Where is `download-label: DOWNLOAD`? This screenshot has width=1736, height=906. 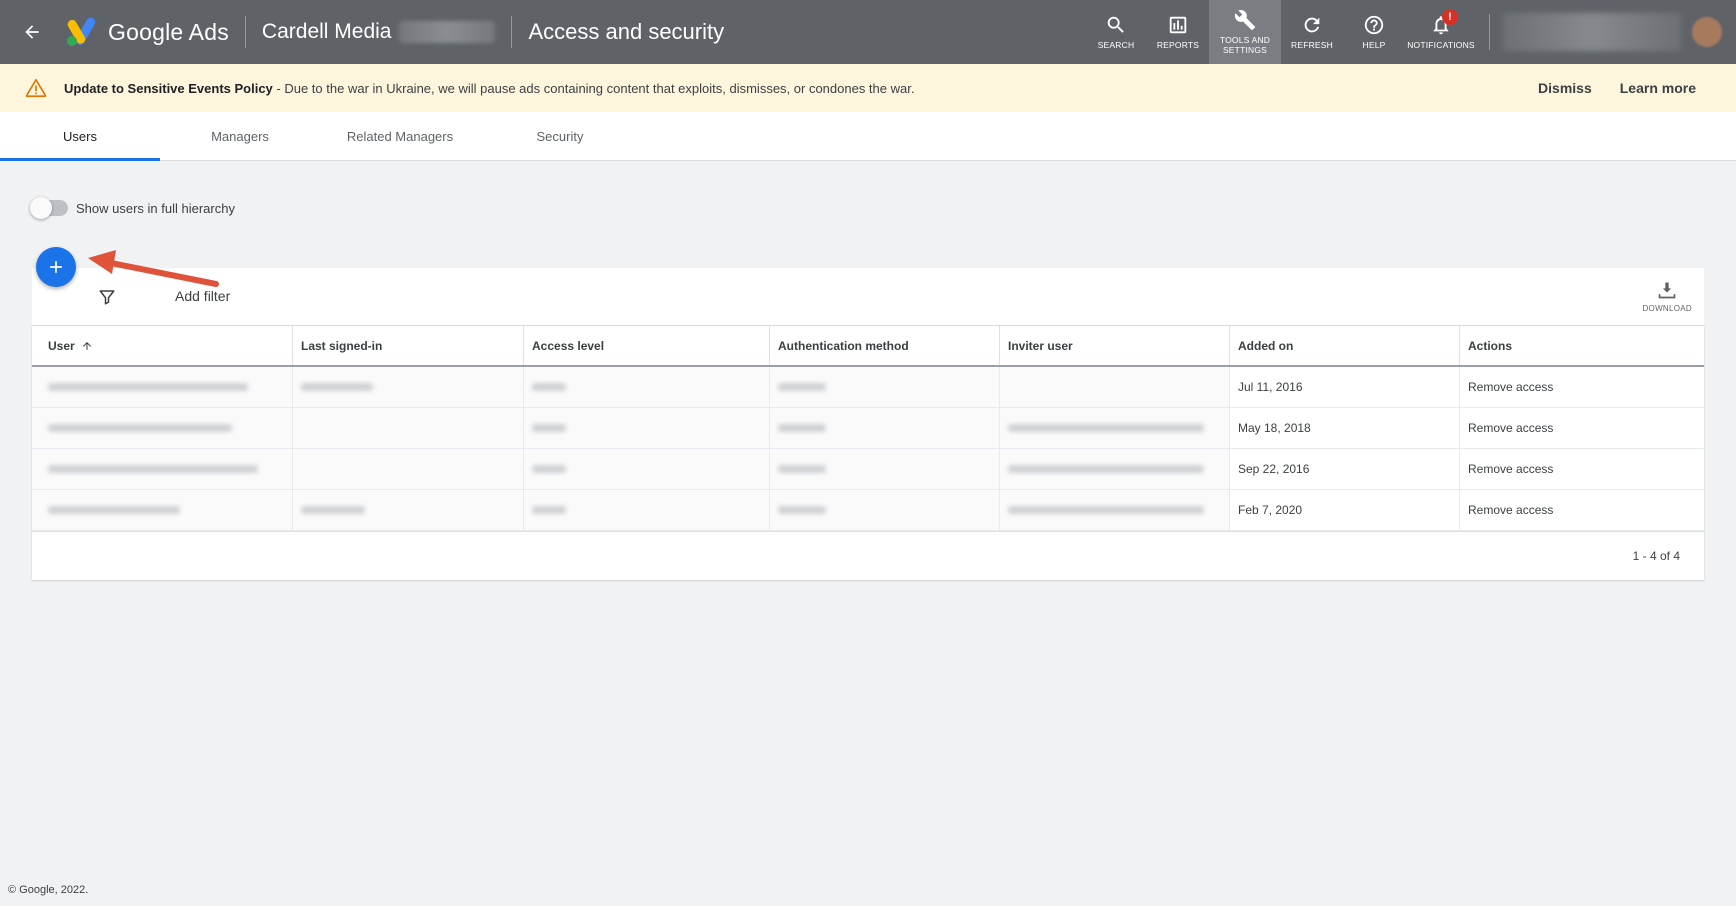
download-label: DOWNLOAD is located at coordinates (1667, 308).